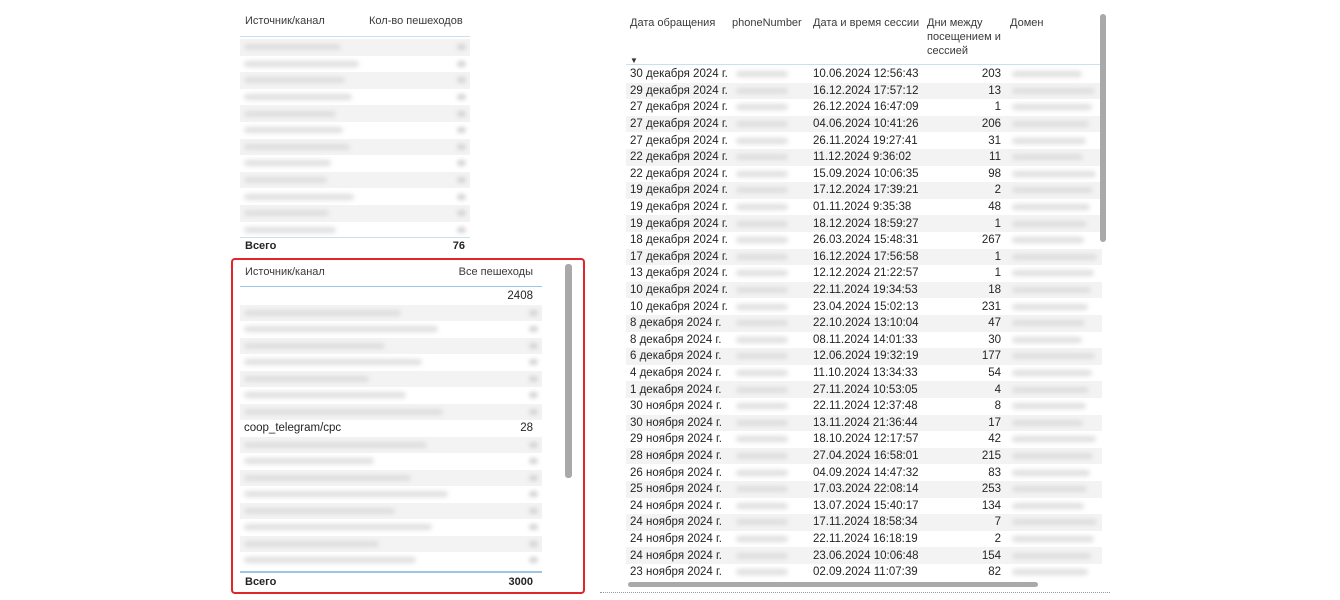 The width and height of the screenshot is (1340, 600). What do you see at coordinates (864, 539) in the screenshot?
I see `table-row: 24 ноября 2024 г. 22.11.2024 16:18:19 2` at bounding box center [864, 539].